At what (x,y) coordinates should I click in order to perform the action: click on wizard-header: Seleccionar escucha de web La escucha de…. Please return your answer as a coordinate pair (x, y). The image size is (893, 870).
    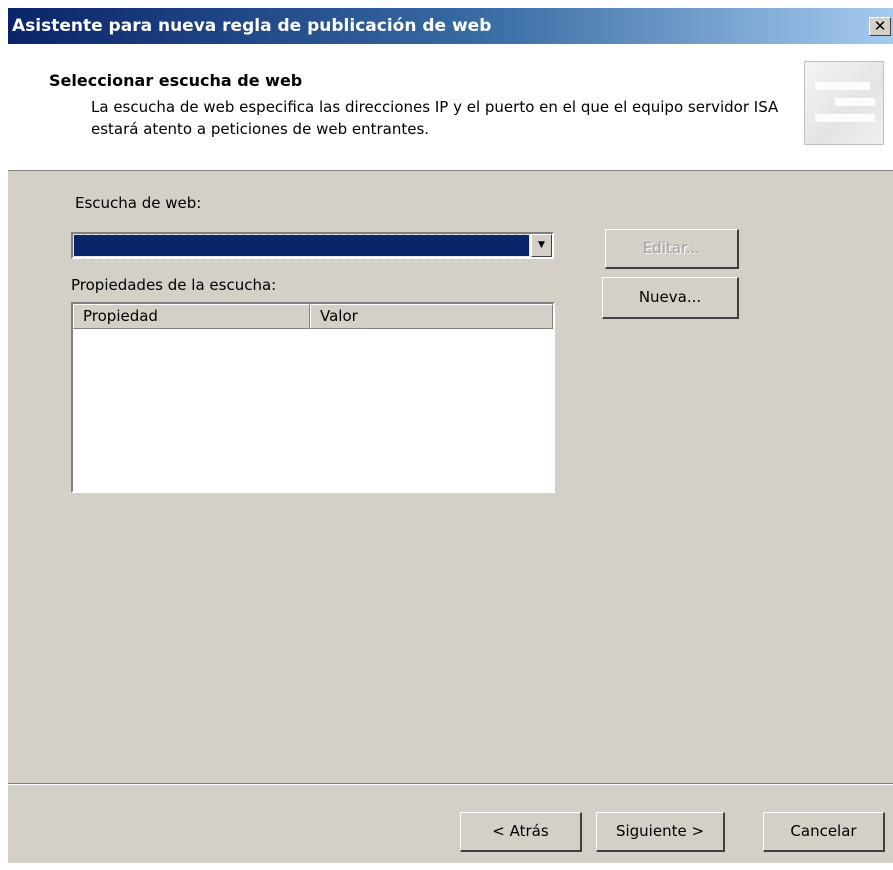
    Looking at the image, I should click on (450, 107).